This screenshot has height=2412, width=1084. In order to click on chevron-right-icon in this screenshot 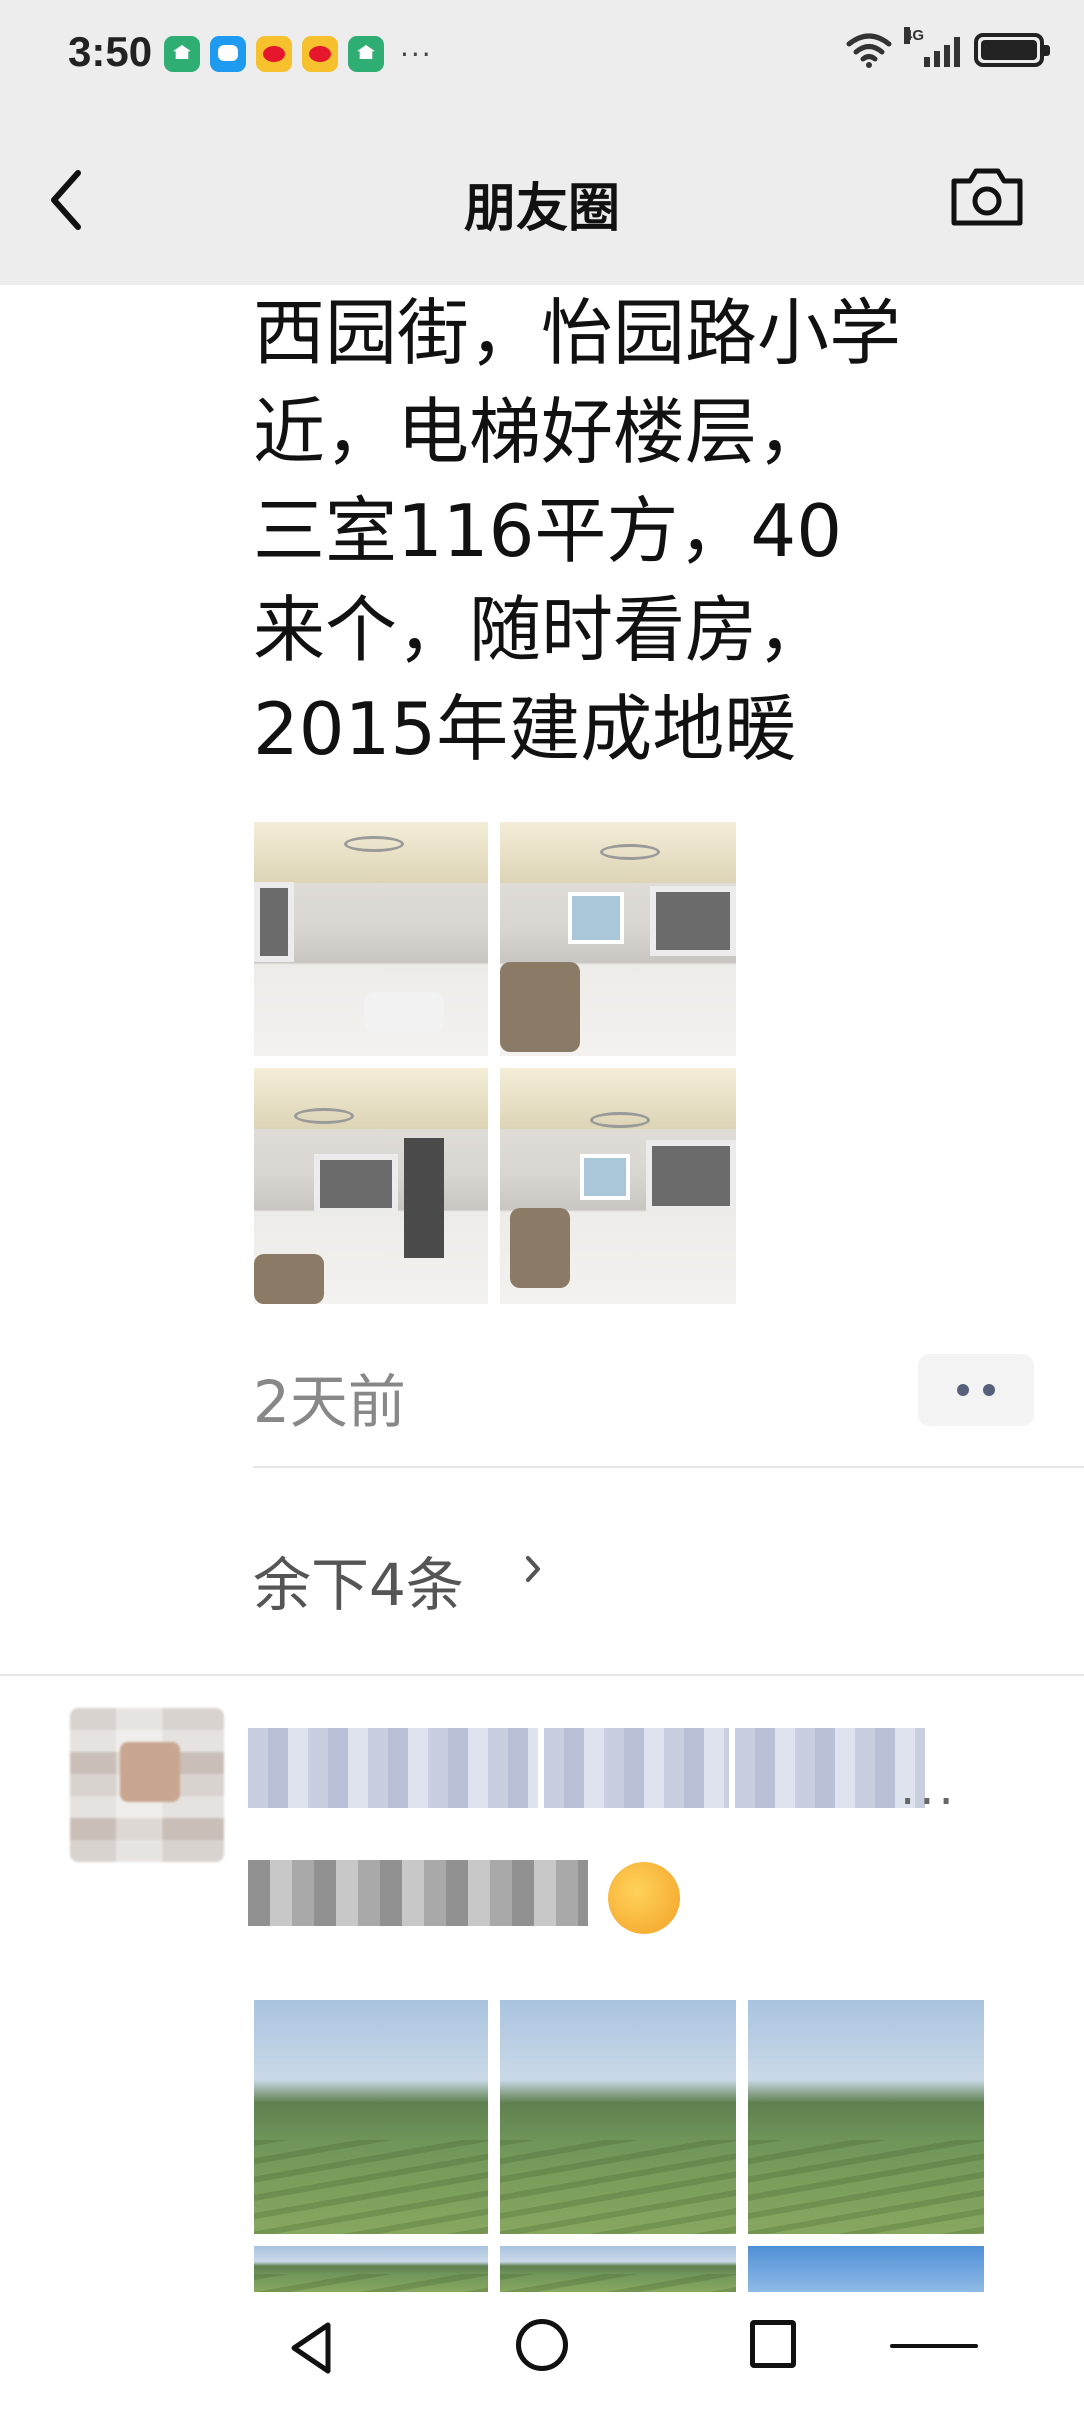, I will do `click(533, 1569)`.